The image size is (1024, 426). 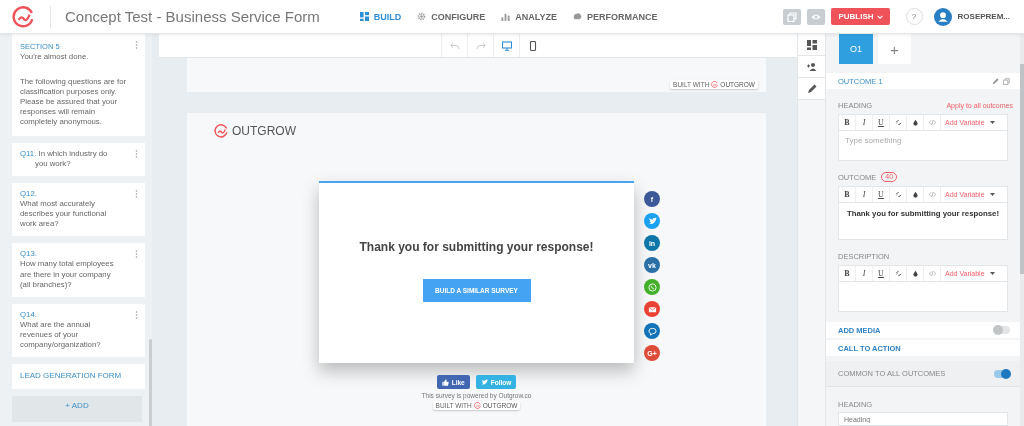 What do you see at coordinates (942, 16) in the screenshot?
I see `avatar-icon` at bounding box center [942, 16].